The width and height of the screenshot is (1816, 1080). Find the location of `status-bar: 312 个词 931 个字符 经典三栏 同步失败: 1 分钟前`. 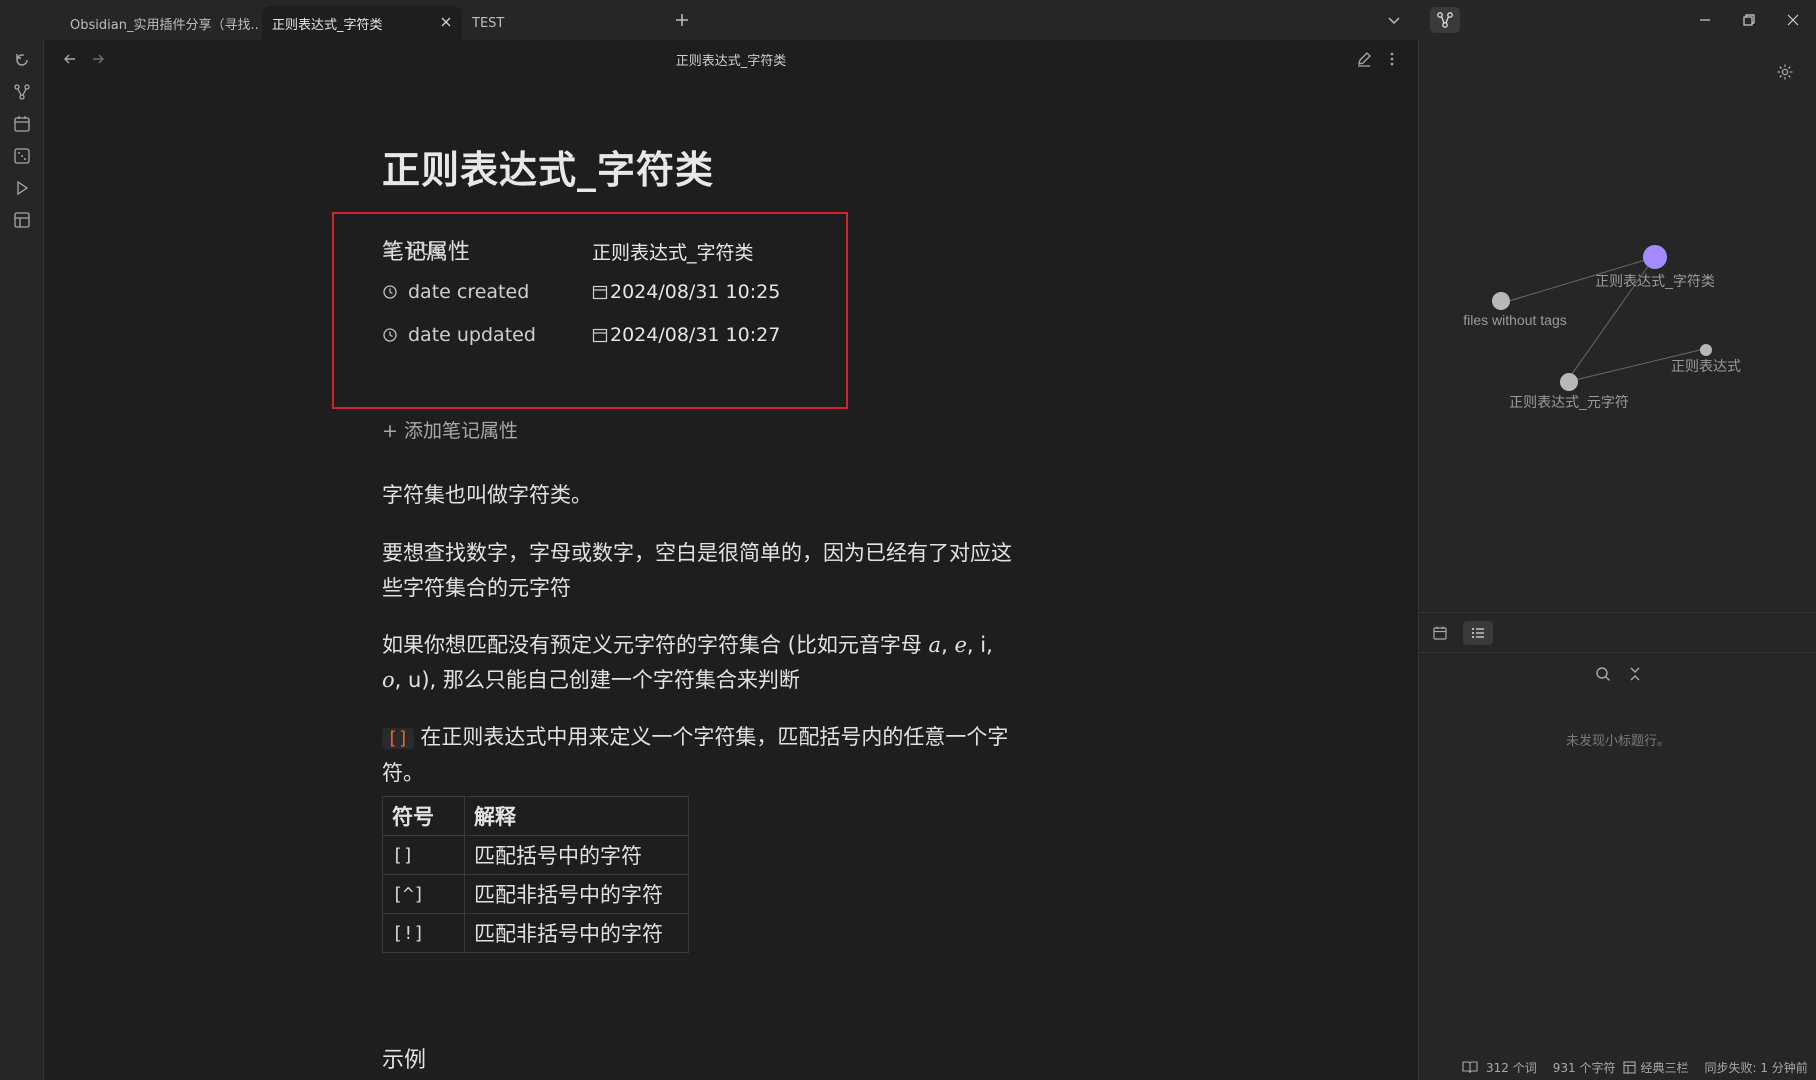

status-bar: 312 个词 931 个字符 经典三栏 同步失败: 1 分钟前 is located at coordinates (1634, 1067).